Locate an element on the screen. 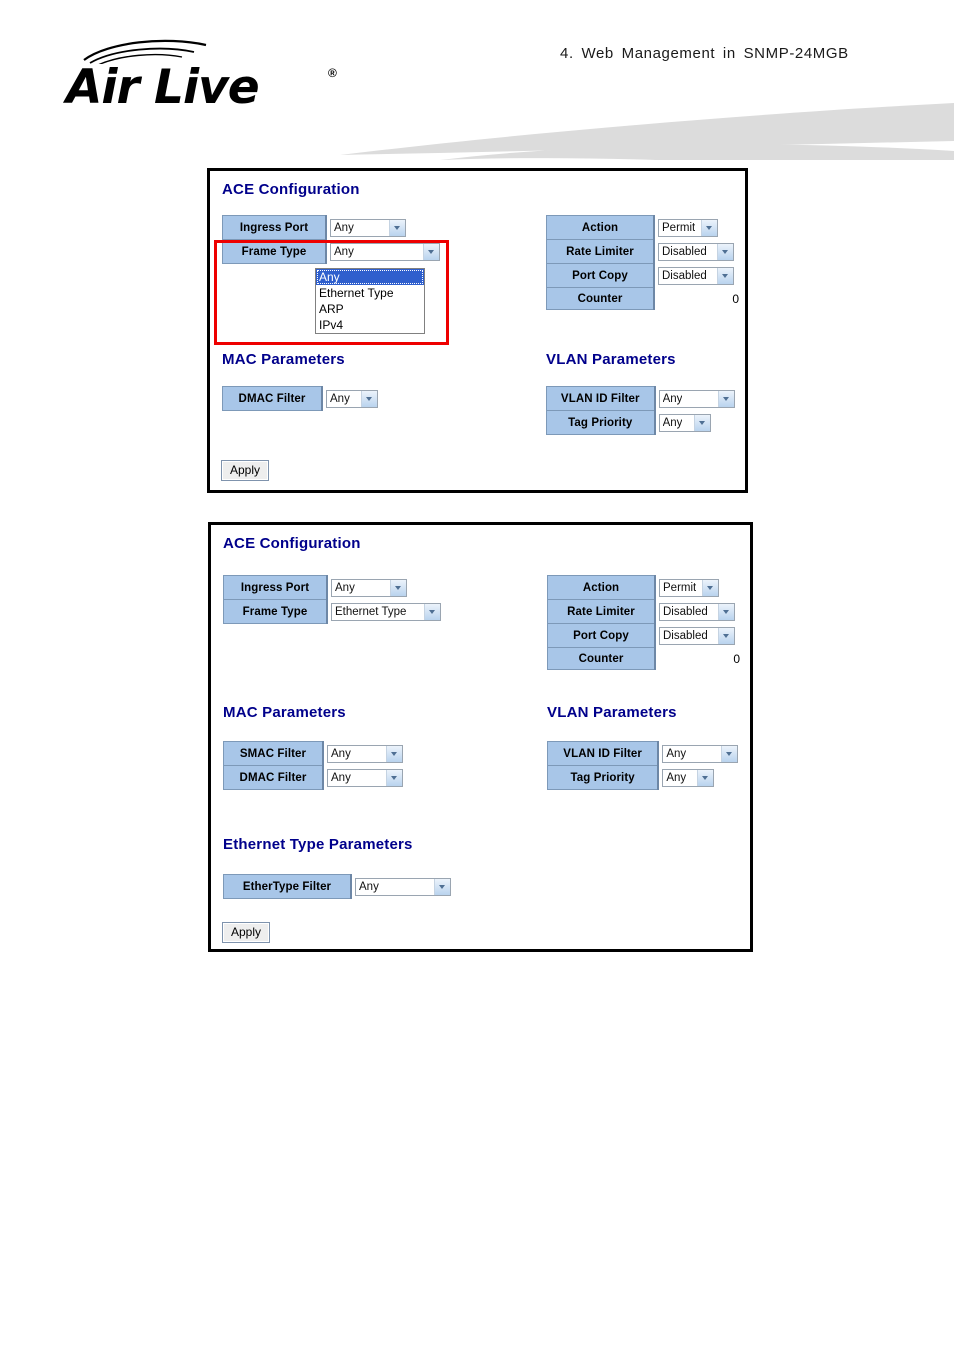  cell-frame-type-value: Any is located at coordinates (389, 251).